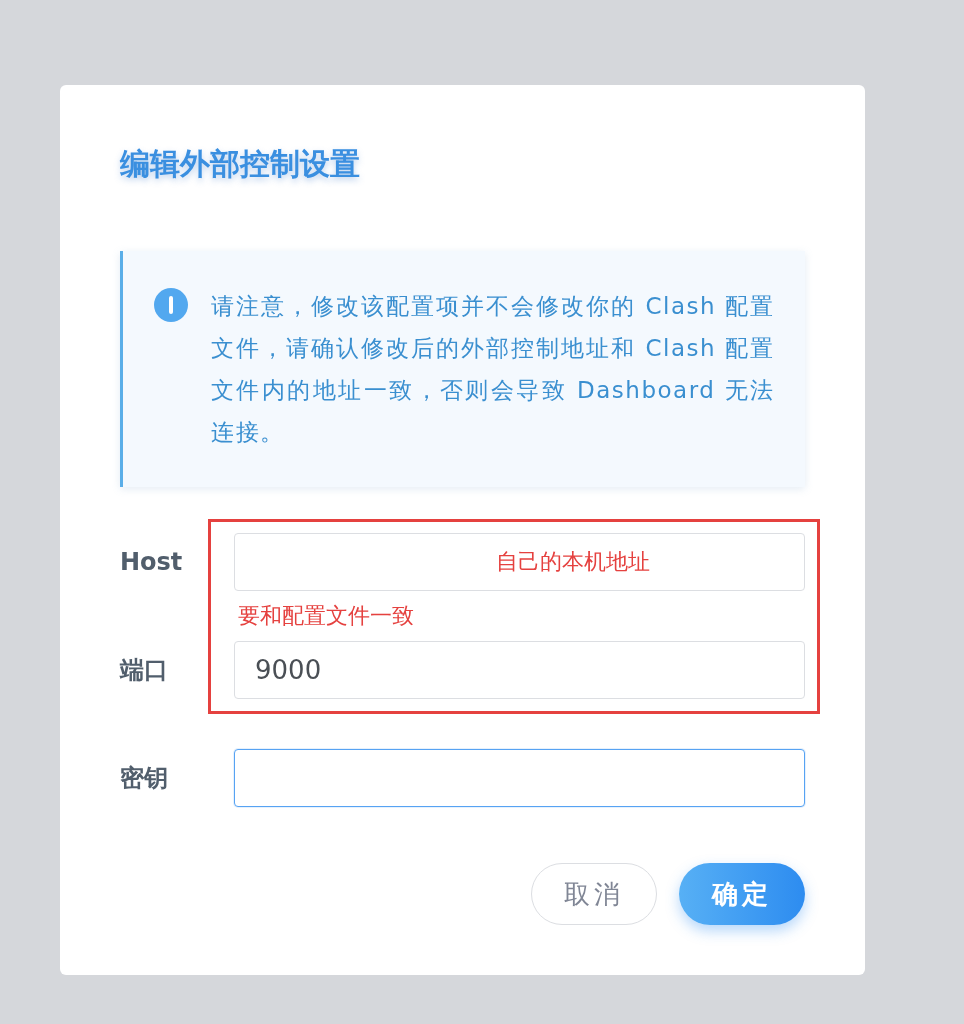  Describe the element at coordinates (519, 778) in the screenshot. I see `input-field` at that location.